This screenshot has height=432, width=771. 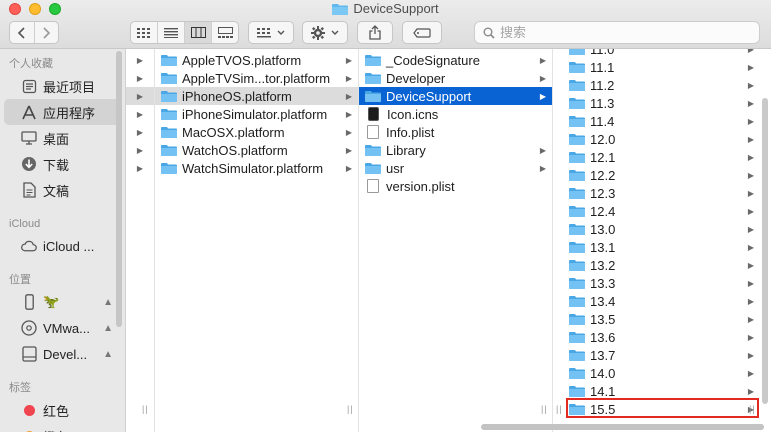 I want to click on applications-icon, so click(x=29, y=112).